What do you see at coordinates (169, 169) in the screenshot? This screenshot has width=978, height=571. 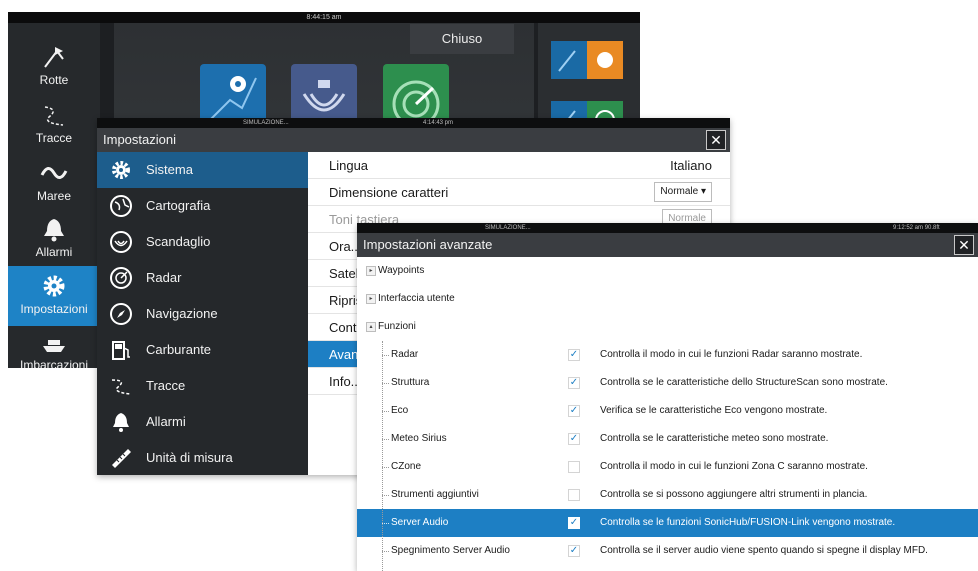 I see `menu-item-label: Sistema` at bounding box center [169, 169].